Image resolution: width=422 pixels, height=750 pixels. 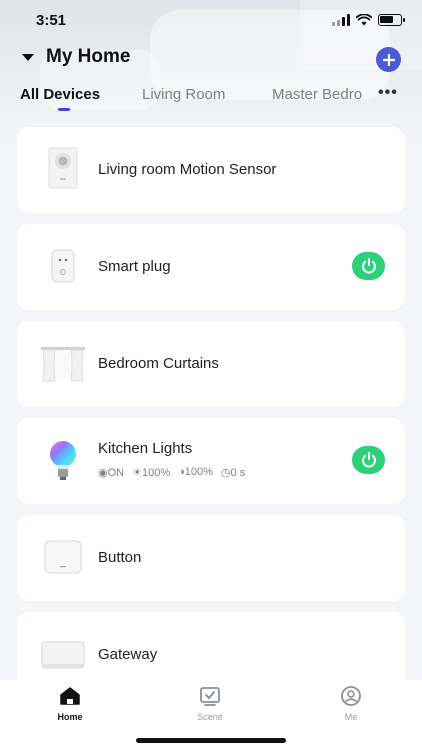 What do you see at coordinates (210, 717) in the screenshot?
I see `tab-bar-scene-label: Scene` at bounding box center [210, 717].